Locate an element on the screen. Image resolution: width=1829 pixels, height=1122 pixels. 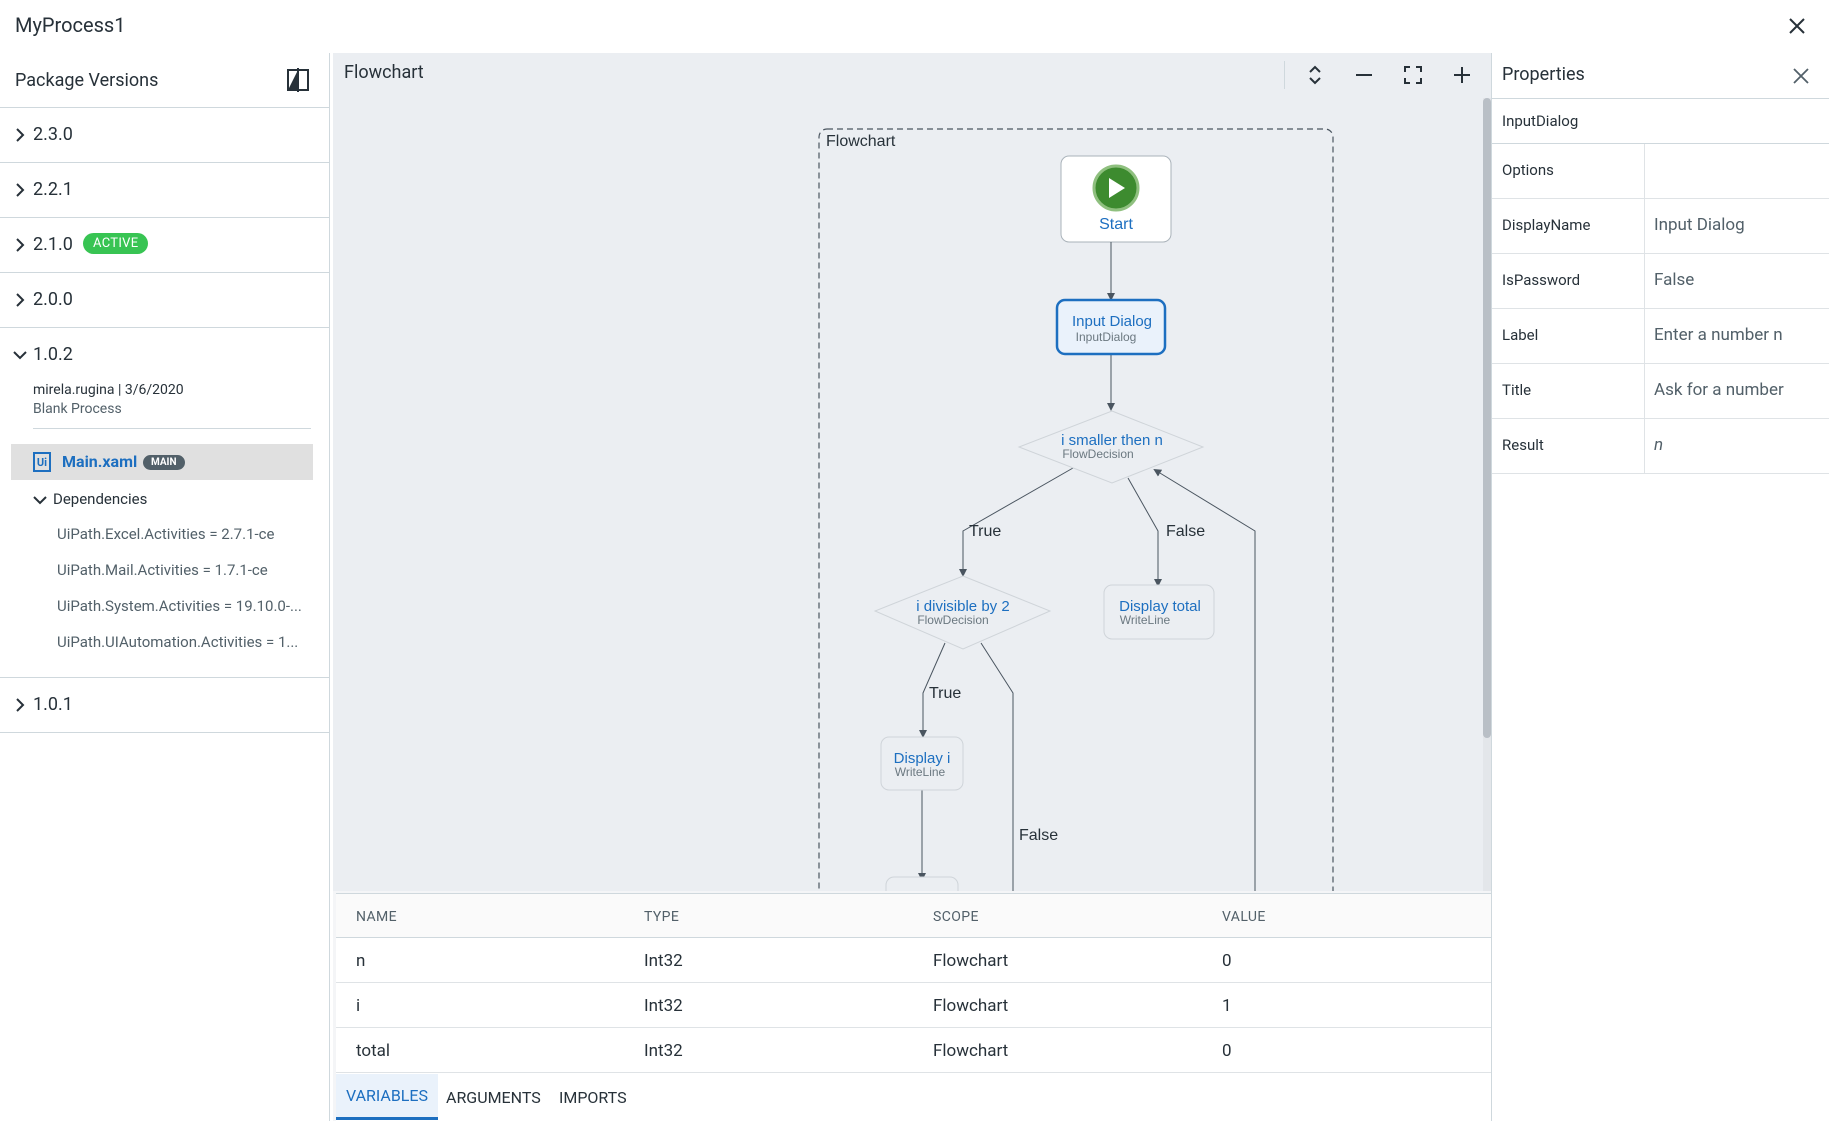
property-value: n is located at coordinates (1739, 445).